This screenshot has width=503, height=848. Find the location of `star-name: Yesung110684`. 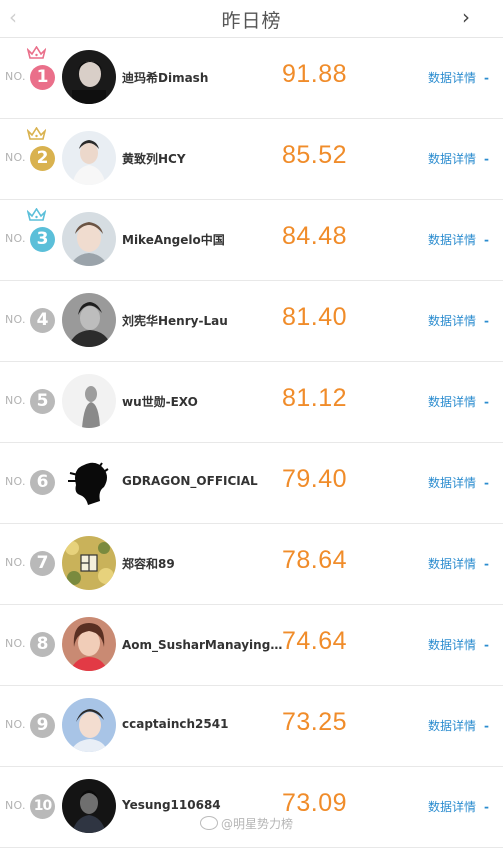

star-name: Yesung110684 is located at coordinates (171, 805).